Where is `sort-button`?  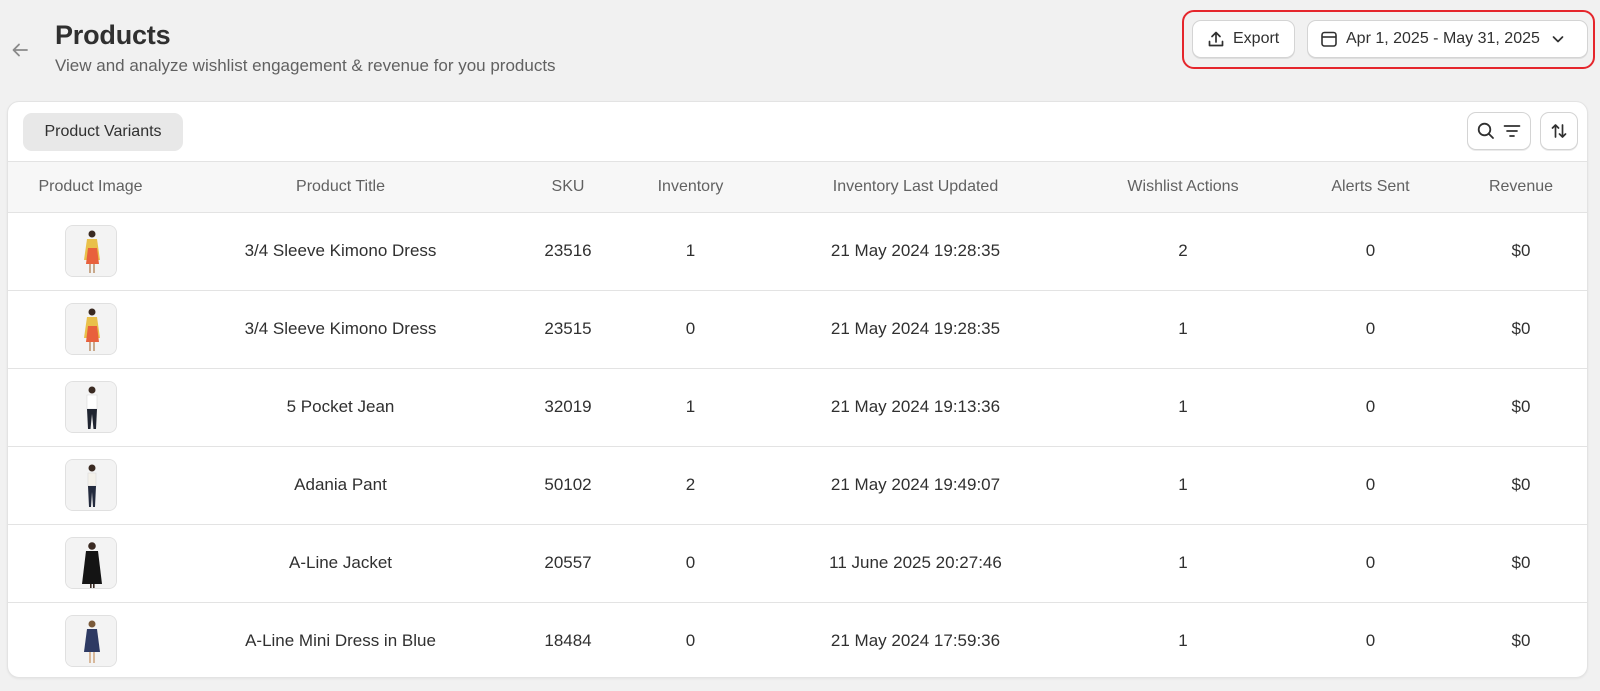
sort-button is located at coordinates (1559, 131).